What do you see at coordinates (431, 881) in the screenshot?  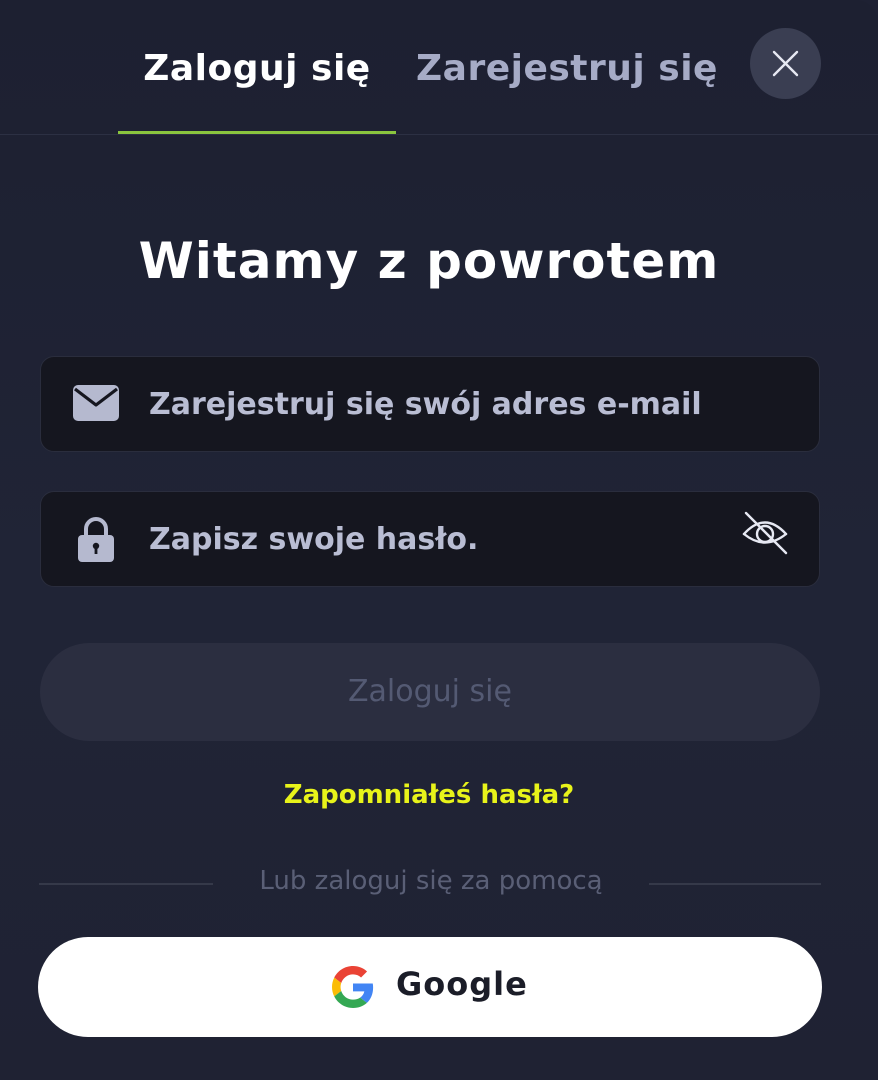 I see `divider-text: Lub zaloguj się za pomocą` at bounding box center [431, 881].